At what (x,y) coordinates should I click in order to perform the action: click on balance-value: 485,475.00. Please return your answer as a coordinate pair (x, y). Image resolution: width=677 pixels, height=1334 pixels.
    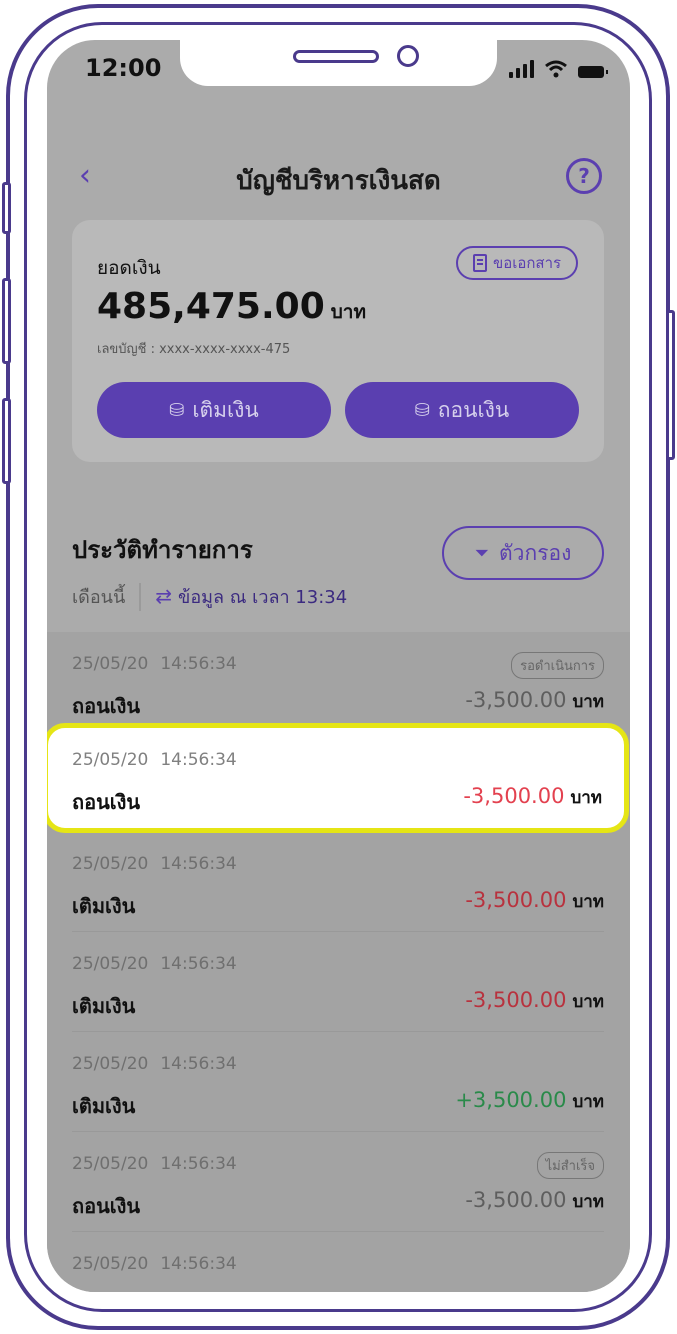
    Looking at the image, I should click on (211, 306).